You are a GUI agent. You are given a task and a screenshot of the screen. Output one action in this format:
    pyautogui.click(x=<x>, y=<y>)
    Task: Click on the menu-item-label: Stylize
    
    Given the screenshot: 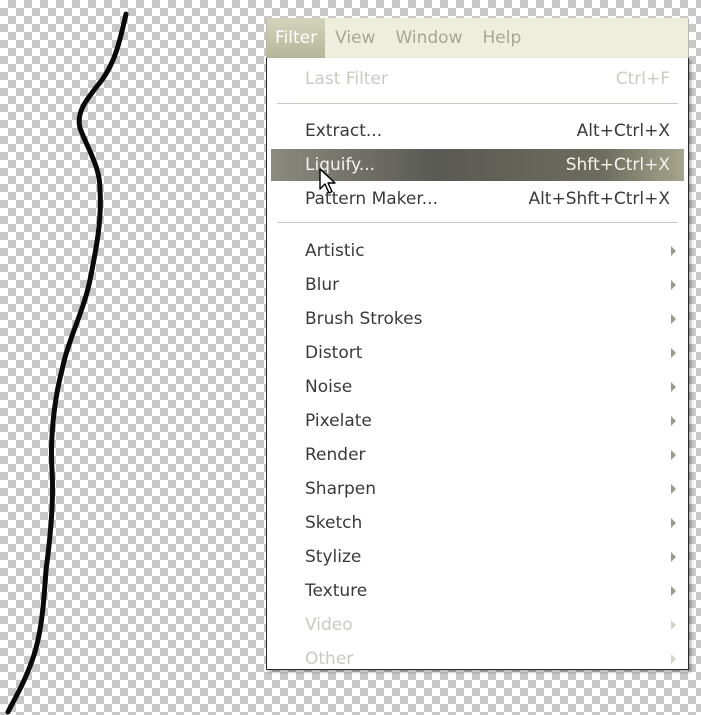 What is the action you would take?
    pyautogui.click(x=333, y=557)
    